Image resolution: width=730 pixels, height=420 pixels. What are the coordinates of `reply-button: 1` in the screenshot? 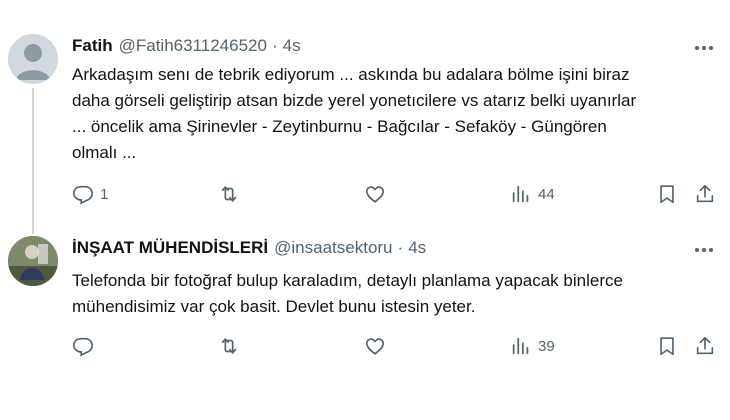 It's located at (90, 194).